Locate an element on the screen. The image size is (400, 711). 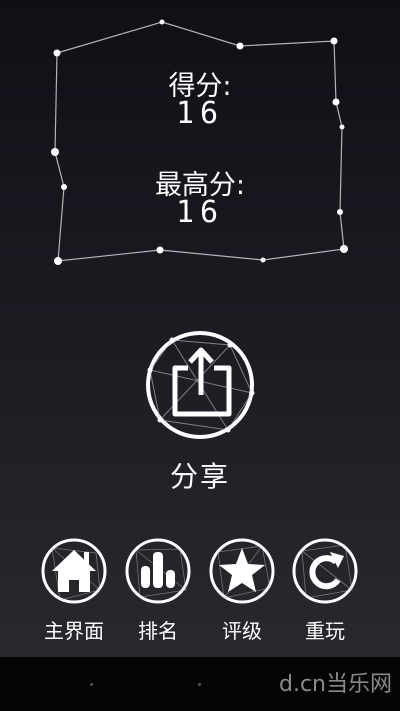
home-button is located at coordinates (74, 571).